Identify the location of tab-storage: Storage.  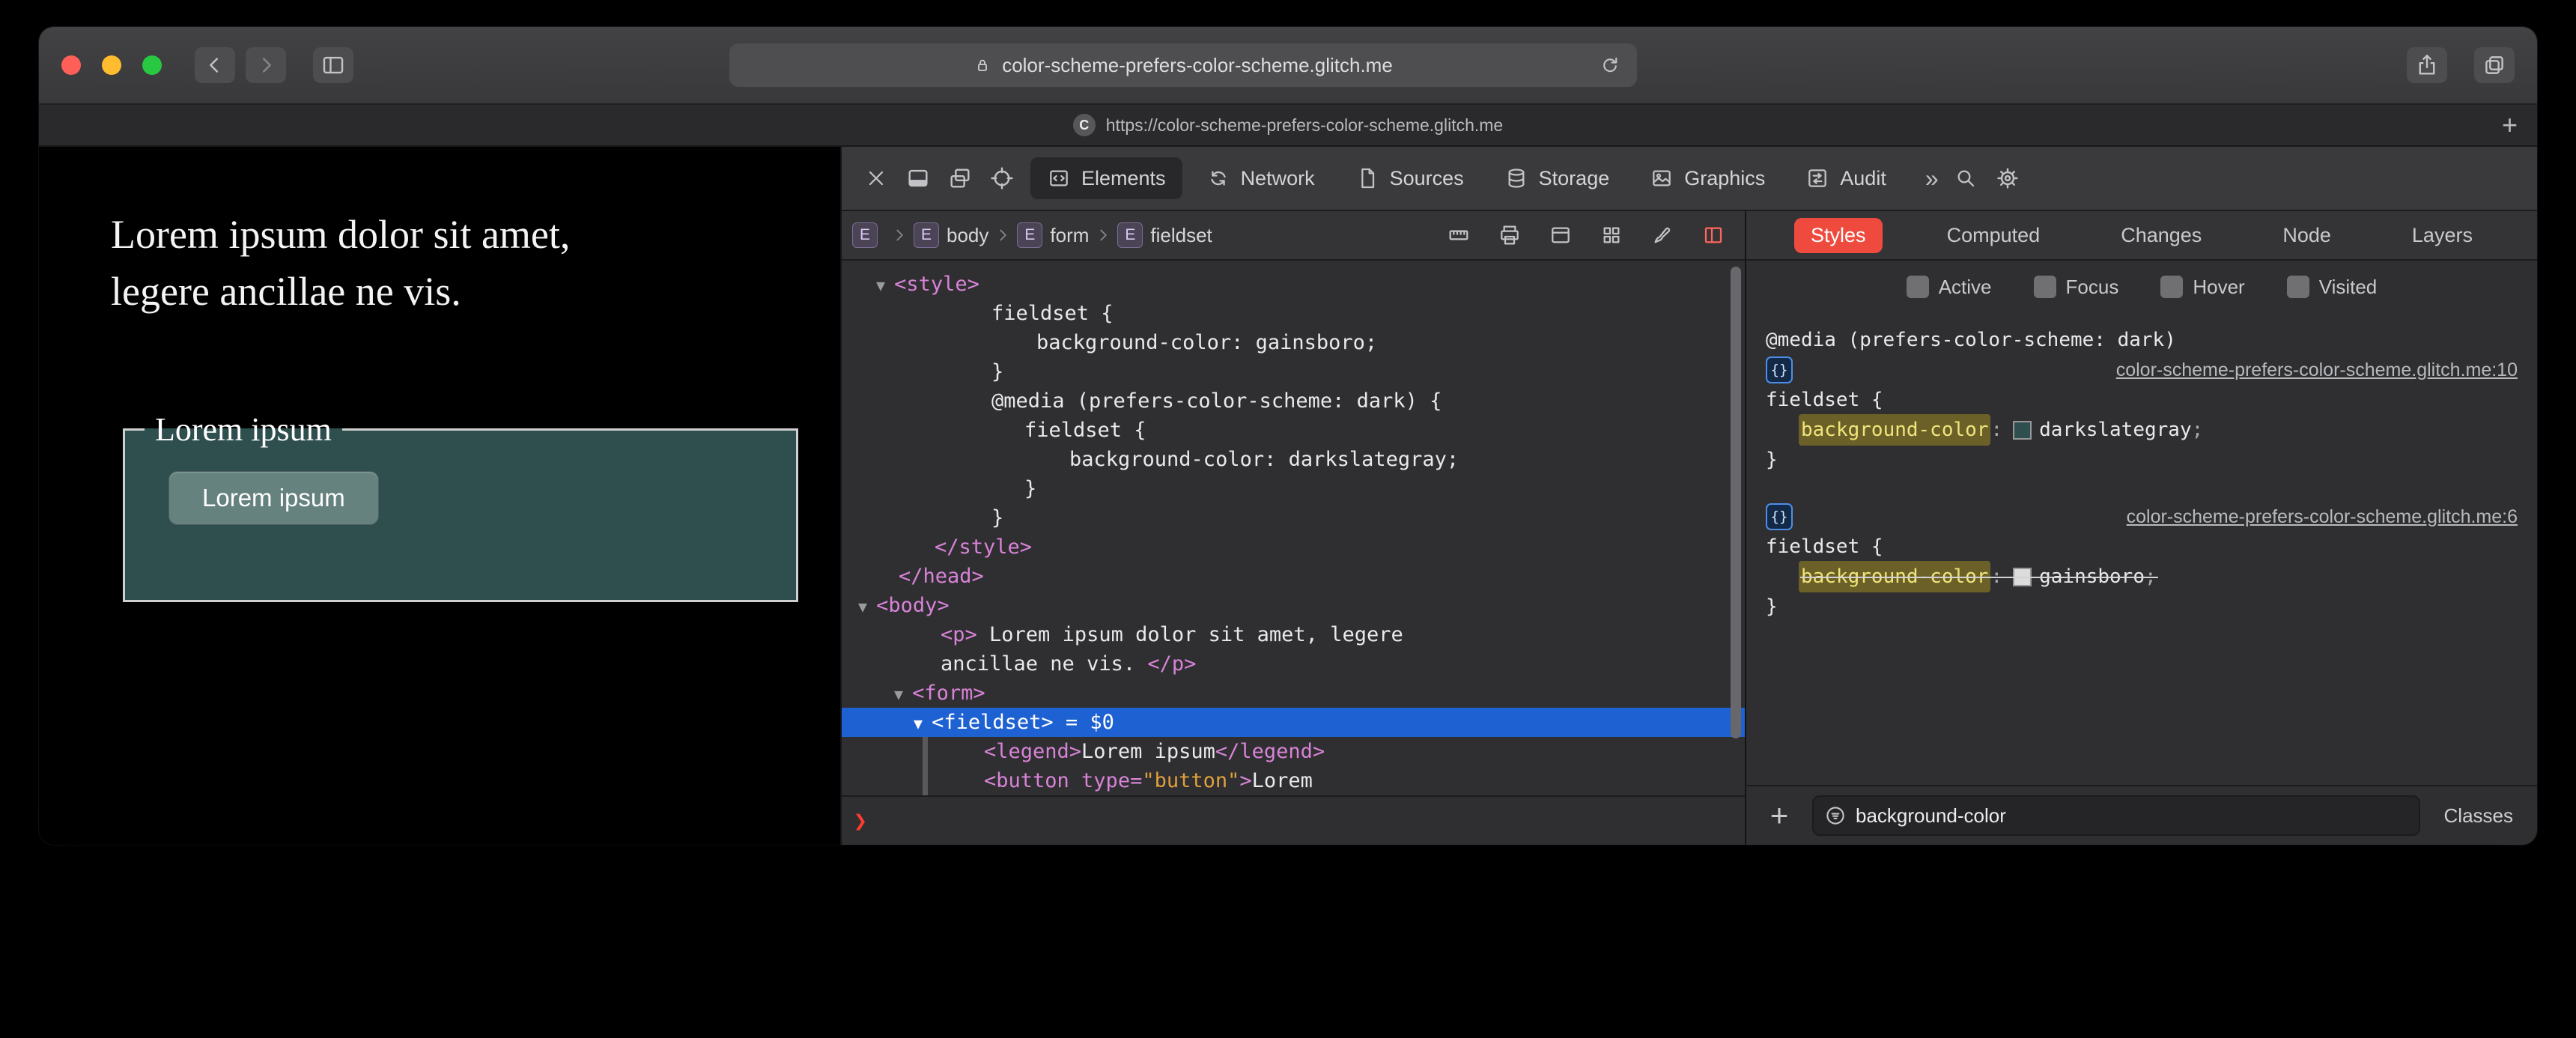
(1557, 178).